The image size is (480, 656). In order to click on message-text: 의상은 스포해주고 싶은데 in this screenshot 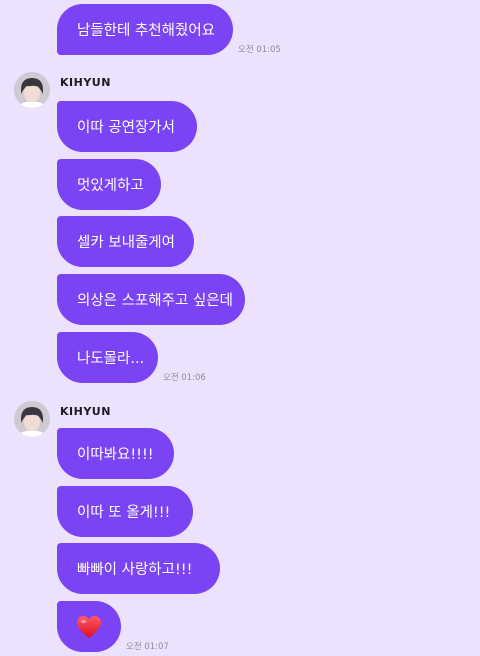, I will do `click(155, 301)`.